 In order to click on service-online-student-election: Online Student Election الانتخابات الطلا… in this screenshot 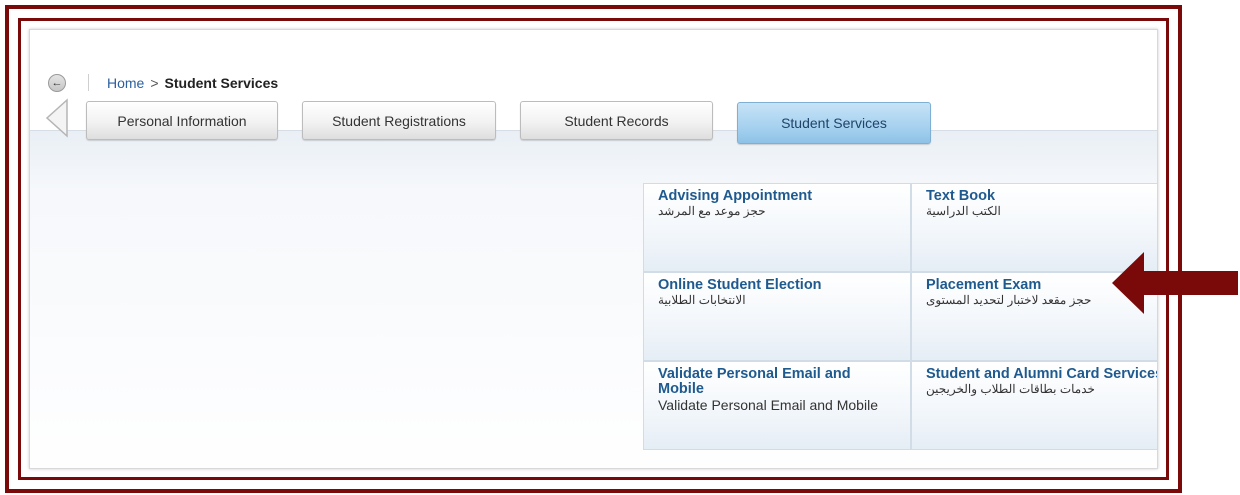, I will do `click(777, 316)`.